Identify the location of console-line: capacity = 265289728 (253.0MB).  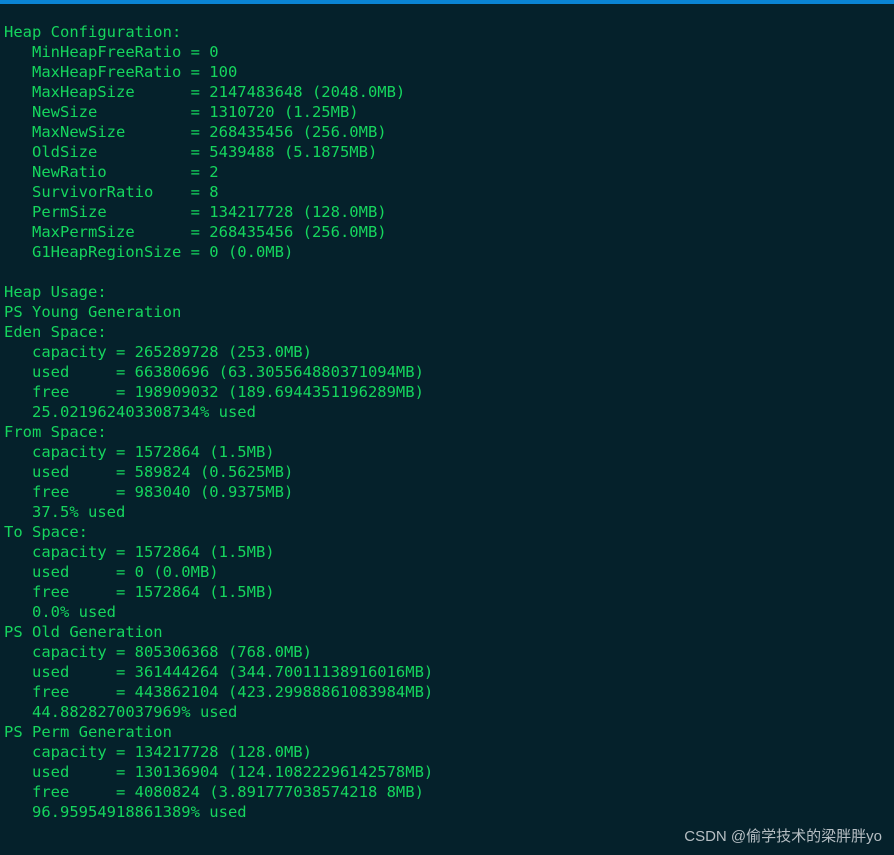
(158, 352).